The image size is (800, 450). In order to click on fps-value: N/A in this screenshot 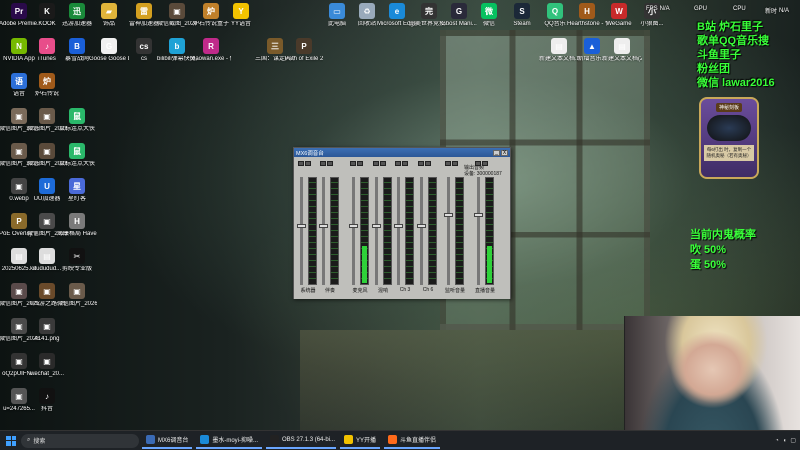, I will do `click(664, 9)`.